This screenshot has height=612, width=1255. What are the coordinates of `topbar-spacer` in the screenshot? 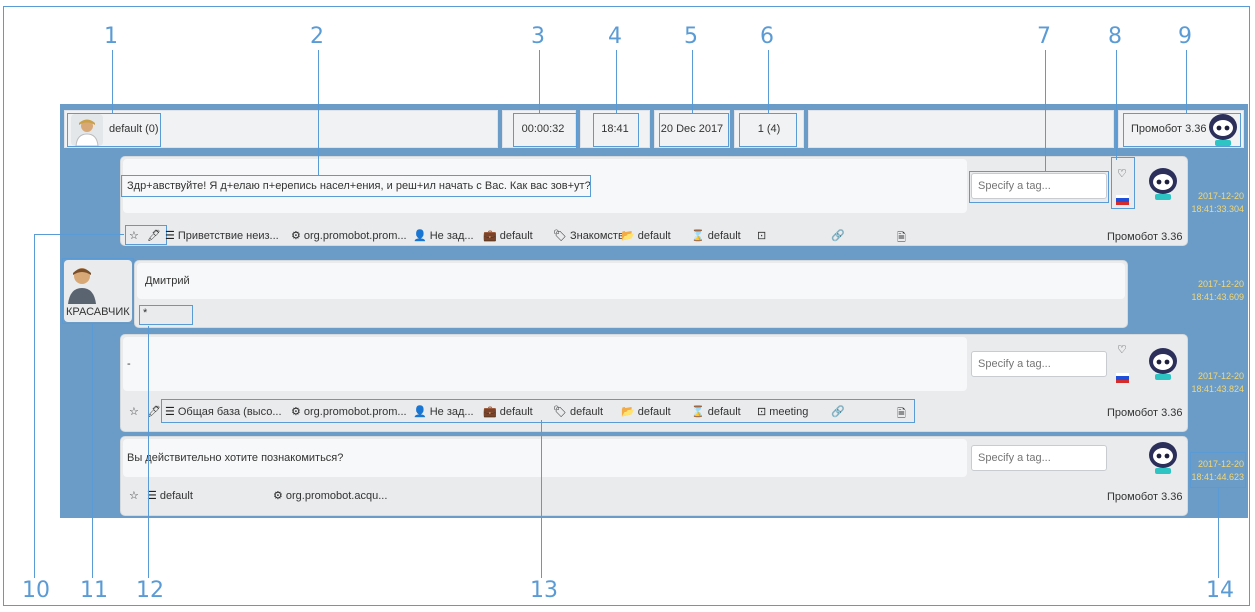 It's located at (961, 129).